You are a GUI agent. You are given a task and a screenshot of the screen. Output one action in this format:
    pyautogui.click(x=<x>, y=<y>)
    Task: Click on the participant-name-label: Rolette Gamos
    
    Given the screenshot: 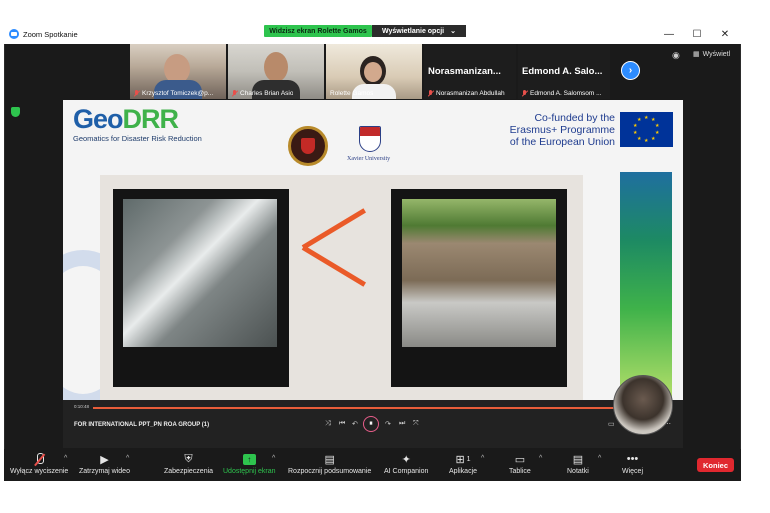 What is the action you would take?
    pyautogui.click(x=351, y=93)
    